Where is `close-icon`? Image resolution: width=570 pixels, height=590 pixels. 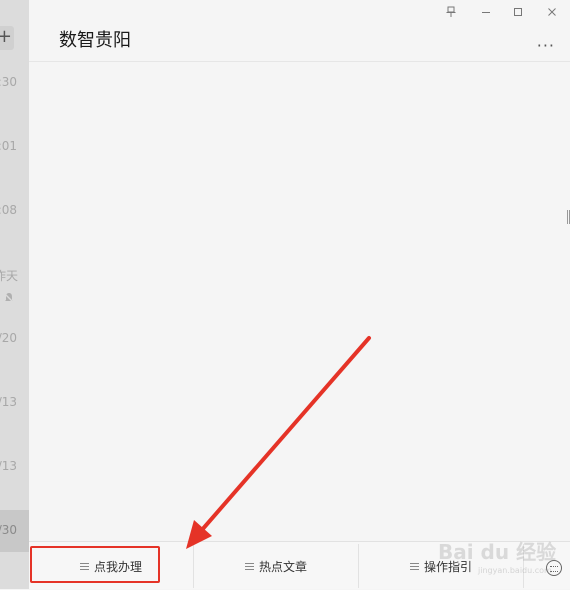 close-icon is located at coordinates (552, 12).